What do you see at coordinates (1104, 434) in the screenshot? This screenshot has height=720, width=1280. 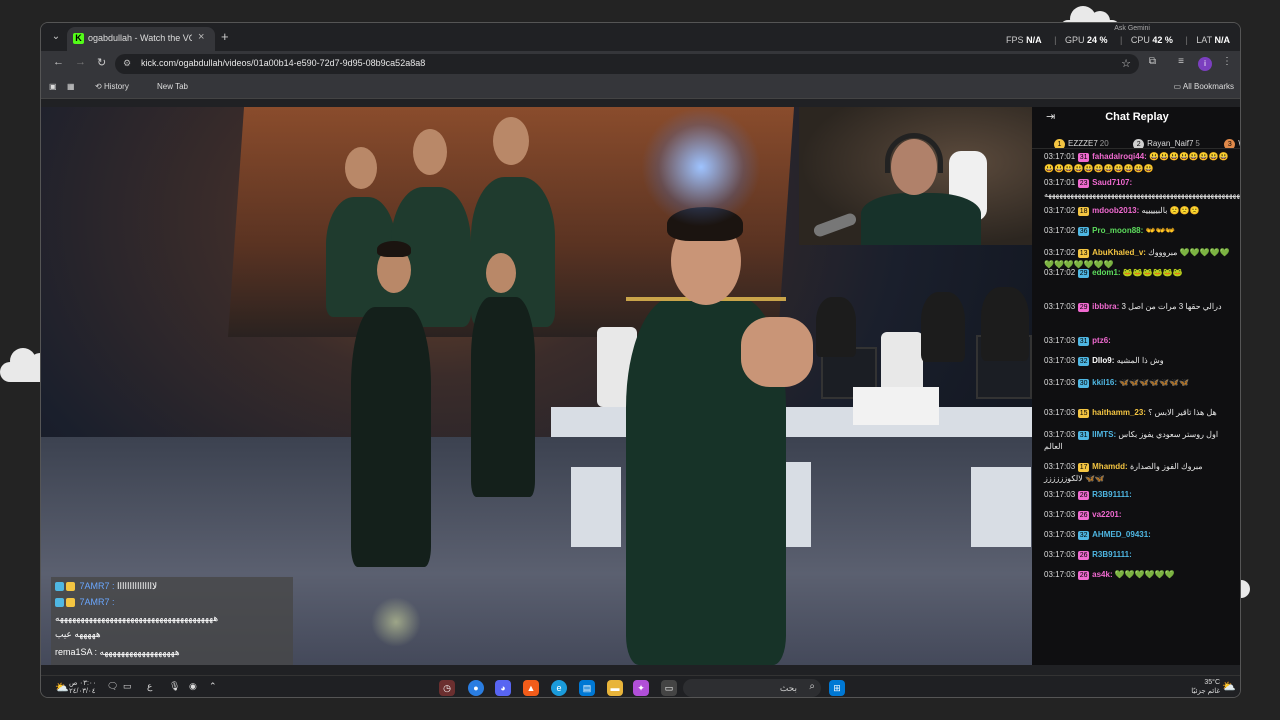 I see `chat-username: IIMTS:` at bounding box center [1104, 434].